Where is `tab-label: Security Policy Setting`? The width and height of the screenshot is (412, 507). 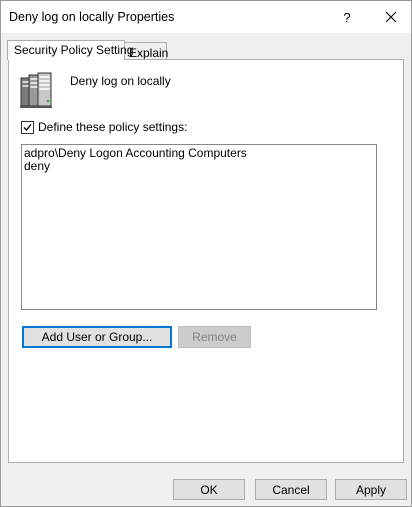 tab-label: Security Policy Setting is located at coordinates (74, 50).